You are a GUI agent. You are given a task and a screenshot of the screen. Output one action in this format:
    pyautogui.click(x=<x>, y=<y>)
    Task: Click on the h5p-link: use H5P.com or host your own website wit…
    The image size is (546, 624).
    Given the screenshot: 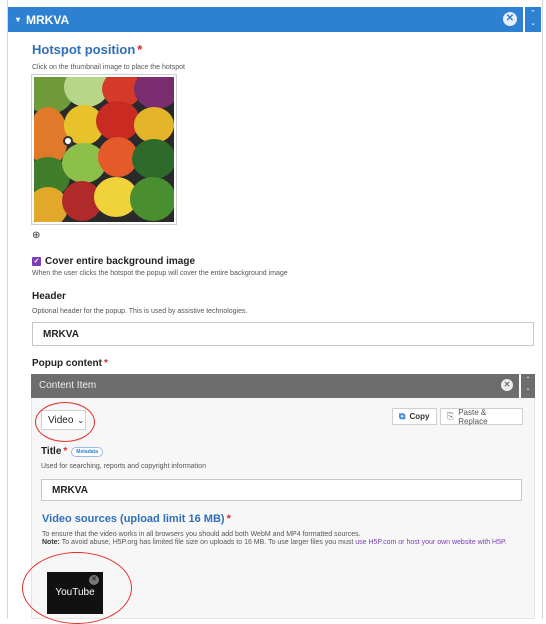 What is the action you would take?
    pyautogui.click(x=430, y=542)
    